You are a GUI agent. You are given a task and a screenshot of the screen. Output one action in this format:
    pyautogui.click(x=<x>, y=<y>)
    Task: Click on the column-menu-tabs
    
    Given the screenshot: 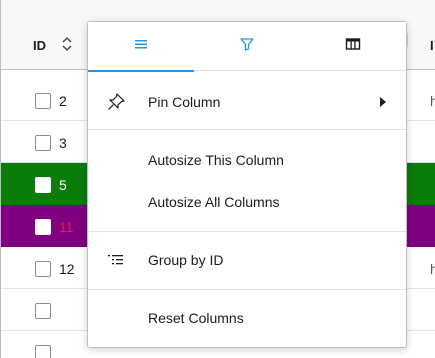 What is the action you would take?
    pyautogui.click(x=247, y=47)
    